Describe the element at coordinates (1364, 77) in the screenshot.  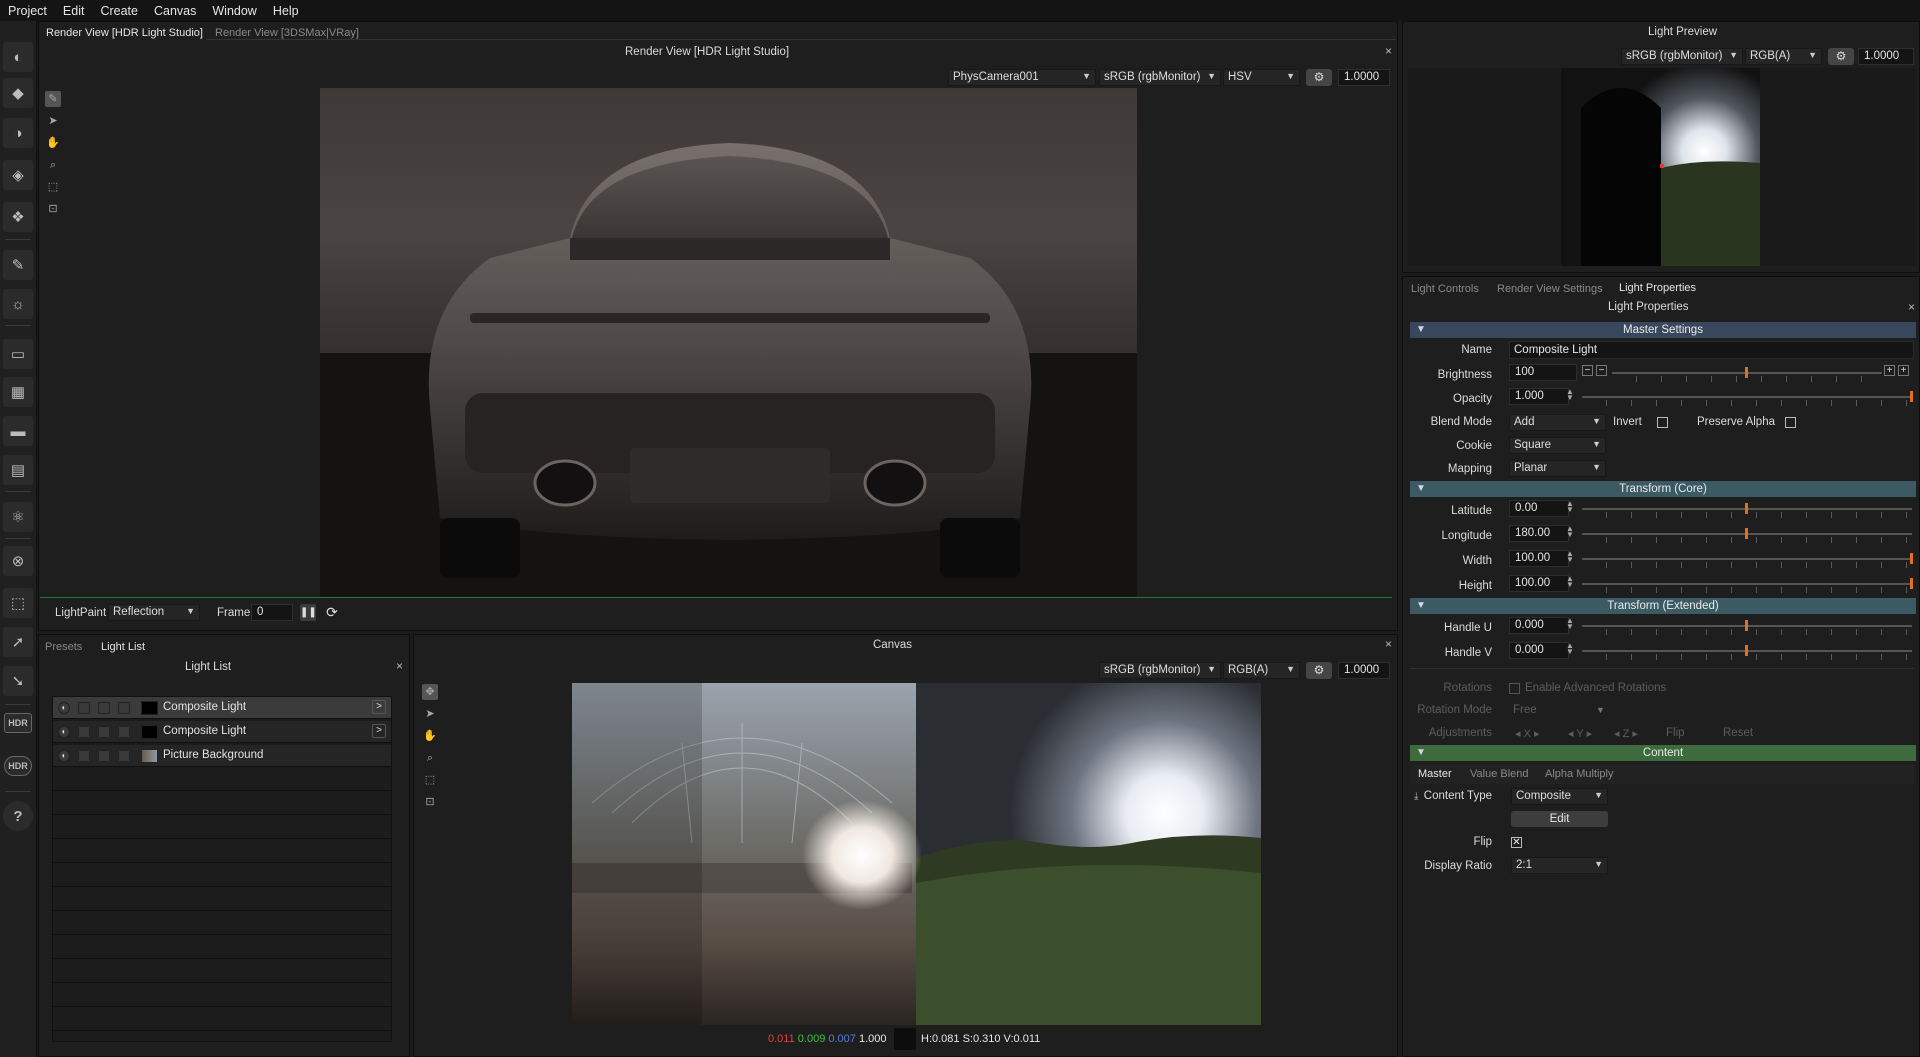
I see `render-exposure-input: 1.0000` at that location.